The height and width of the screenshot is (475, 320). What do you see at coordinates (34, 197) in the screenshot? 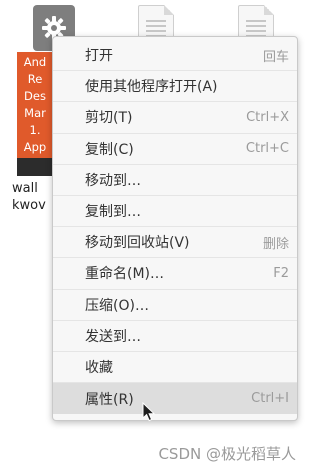
I see `file-label: wall kwov` at bounding box center [34, 197].